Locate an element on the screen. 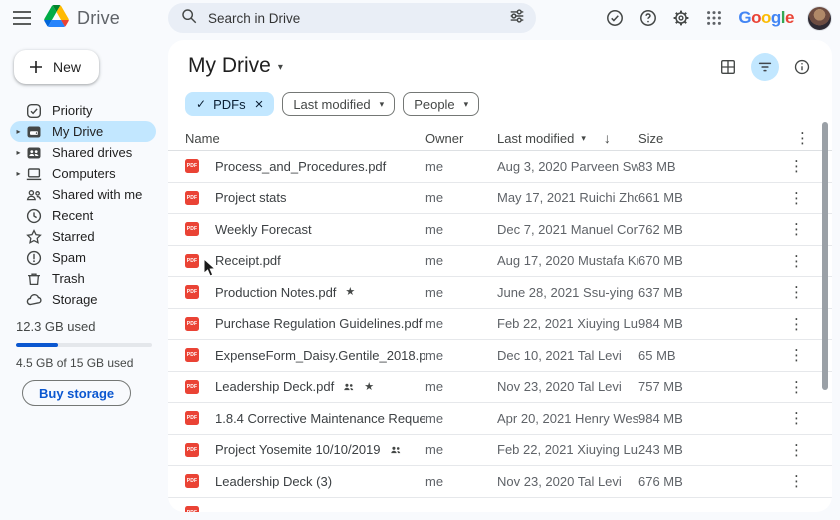 This screenshot has height=520, width=840. file-name: Leadership Deck (3) is located at coordinates (274, 481).